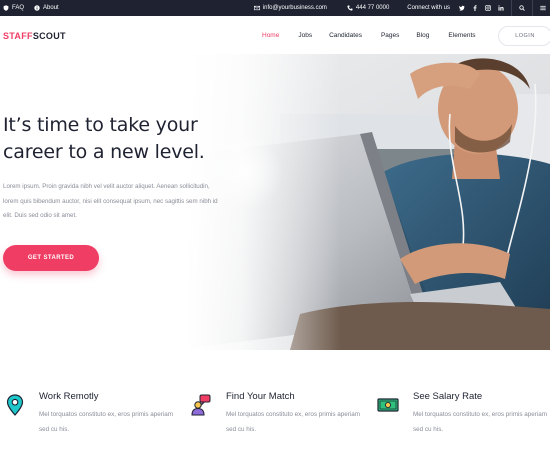 This screenshot has width=550, height=450. Describe the element at coordinates (488, 8) in the screenshot. I see `instagram-icon` at that location.